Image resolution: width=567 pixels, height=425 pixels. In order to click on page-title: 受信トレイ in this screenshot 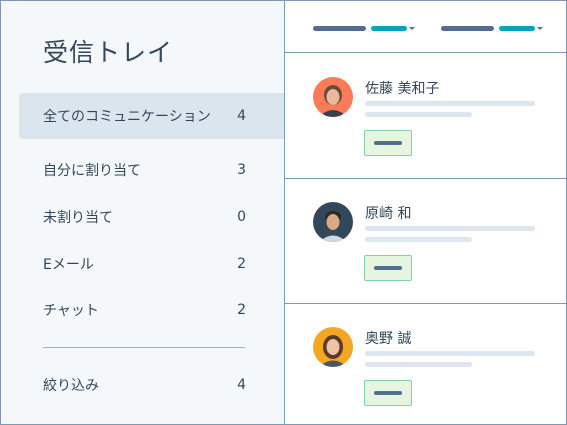, I will do `click(108, 52)`.